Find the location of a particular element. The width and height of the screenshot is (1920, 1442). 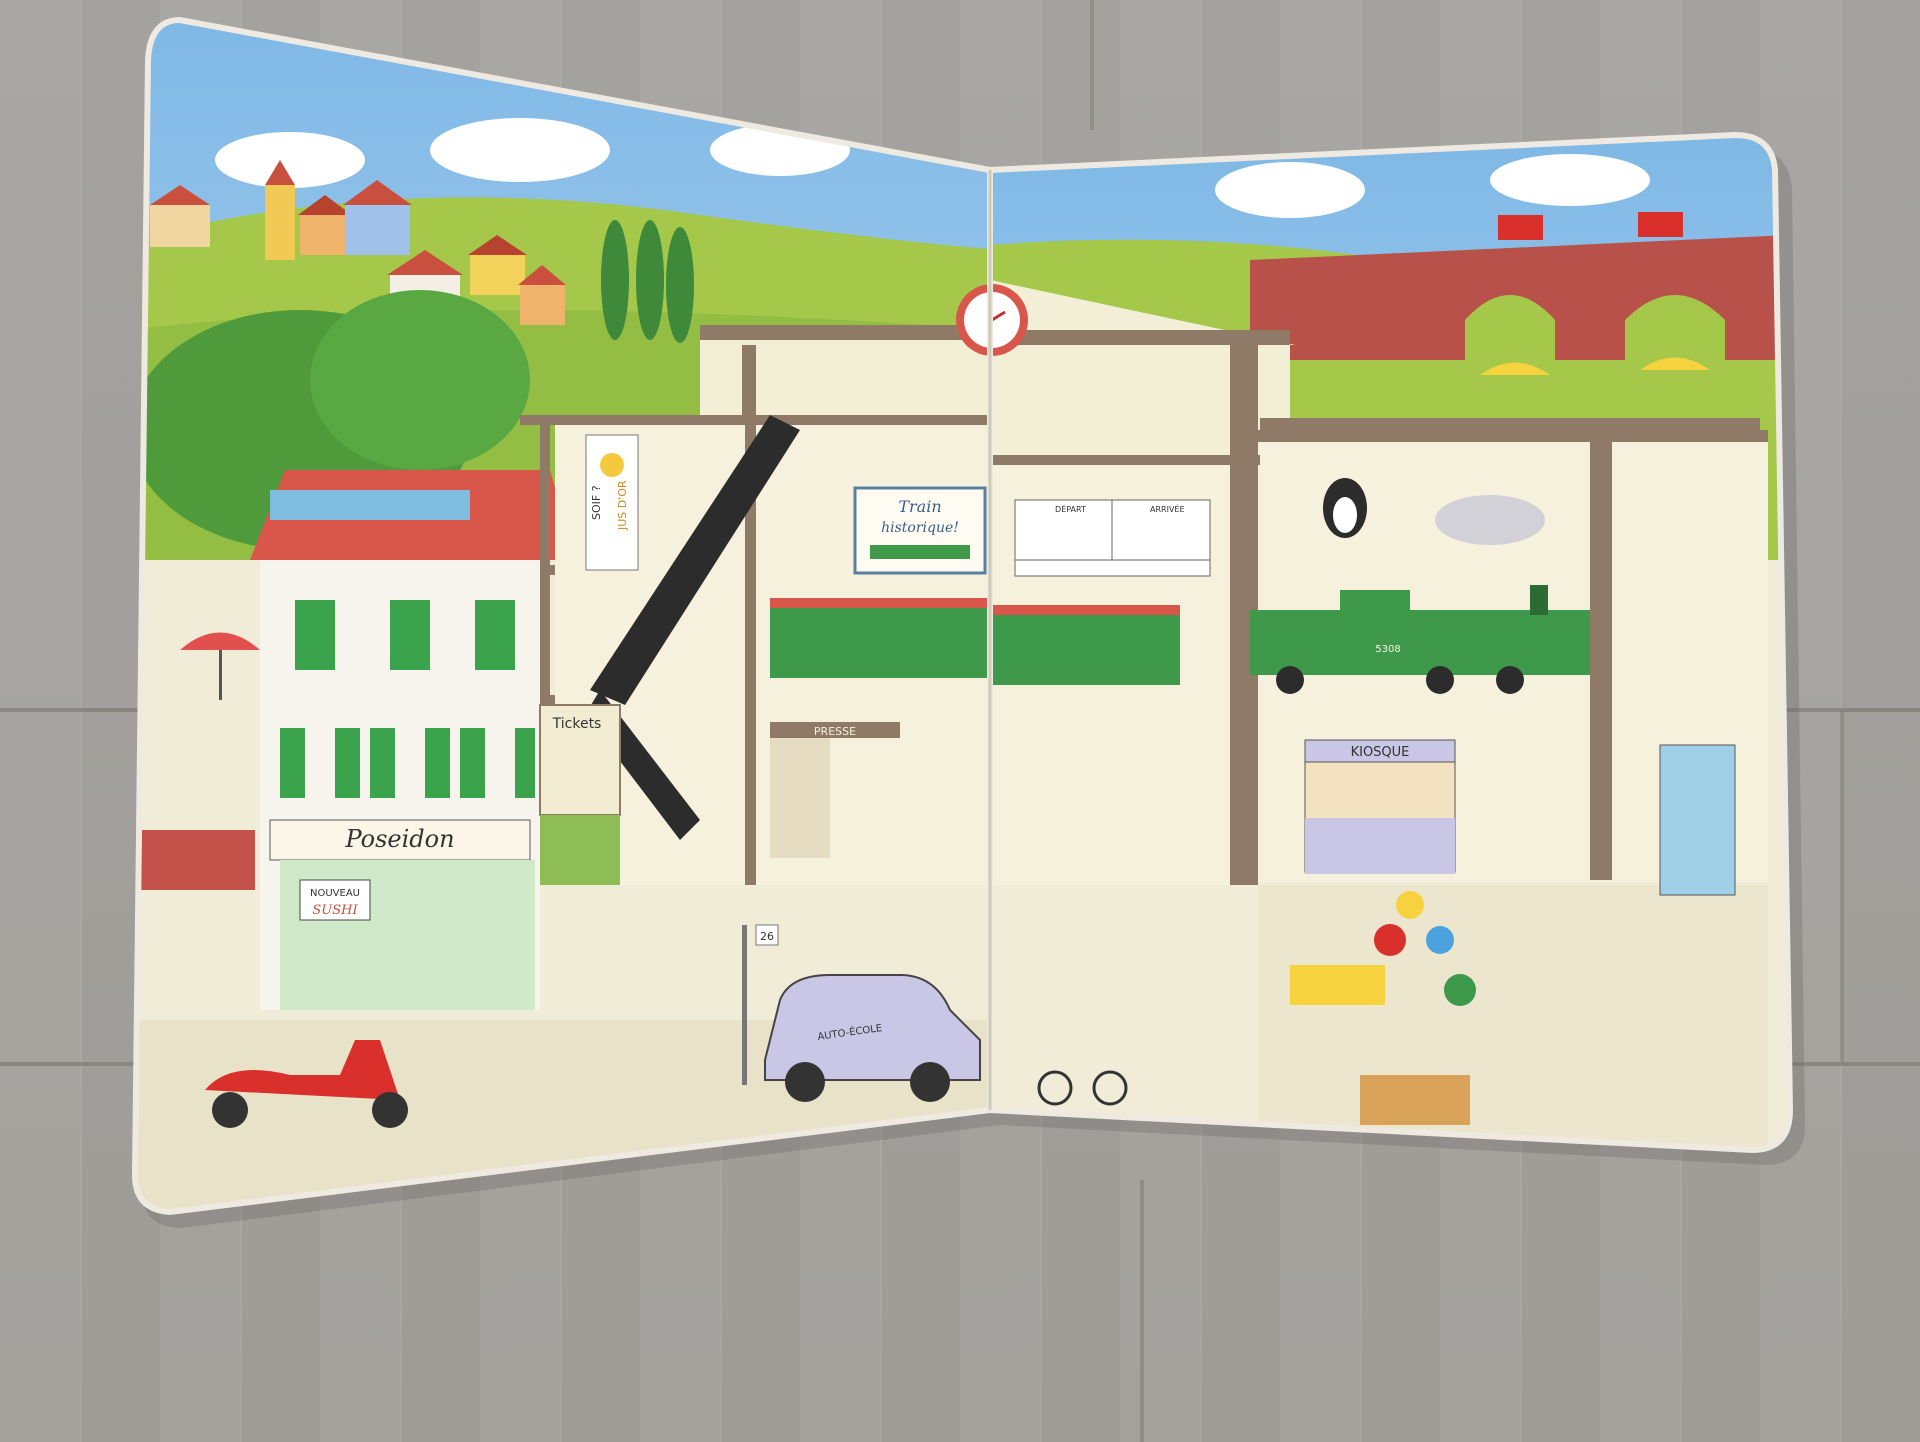

tickets-sign: Tickets is located at coordinates (577, 724).